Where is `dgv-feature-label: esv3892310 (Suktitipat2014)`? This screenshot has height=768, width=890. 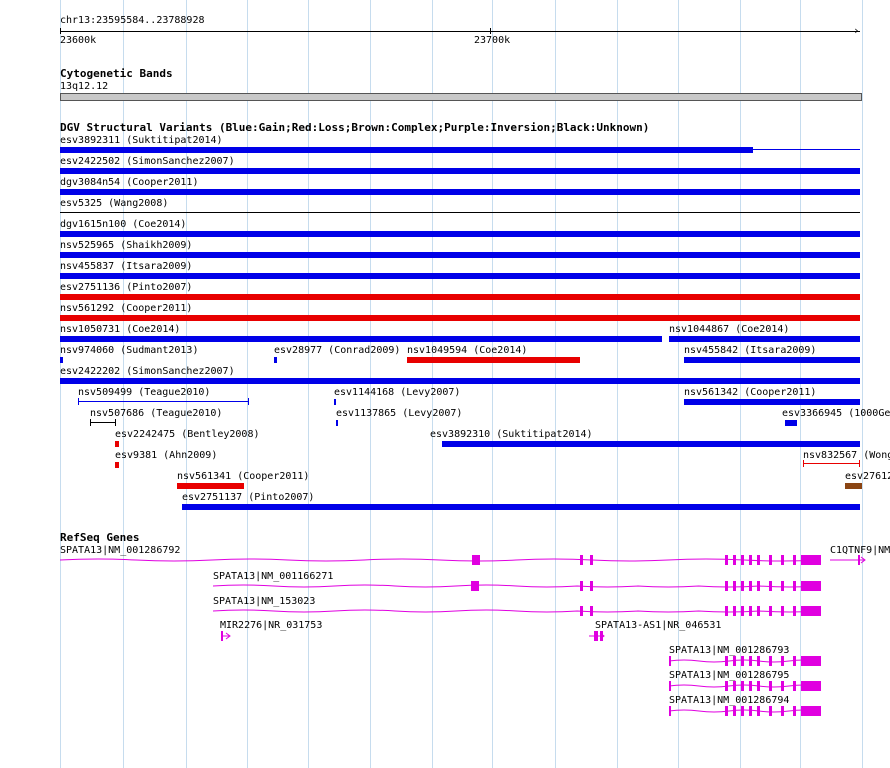
dgv-feature-label: esv3892310 (Suktitipat2014) is located at coordinates (511, 434).